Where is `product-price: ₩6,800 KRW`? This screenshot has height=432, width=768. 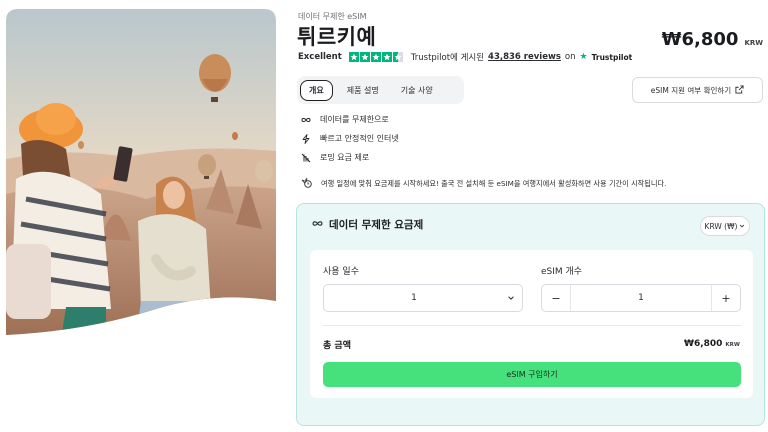 product-price: ₩6,800 KRW is located at coordinates (712, 39).